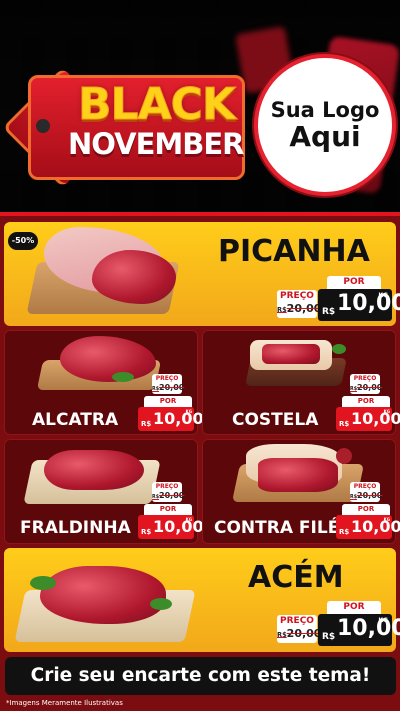 This screenshot has height=711, width=400. Describe the element at coordinates (43, 126) in the screenshot. I see `tag-hole-icon` at that location.